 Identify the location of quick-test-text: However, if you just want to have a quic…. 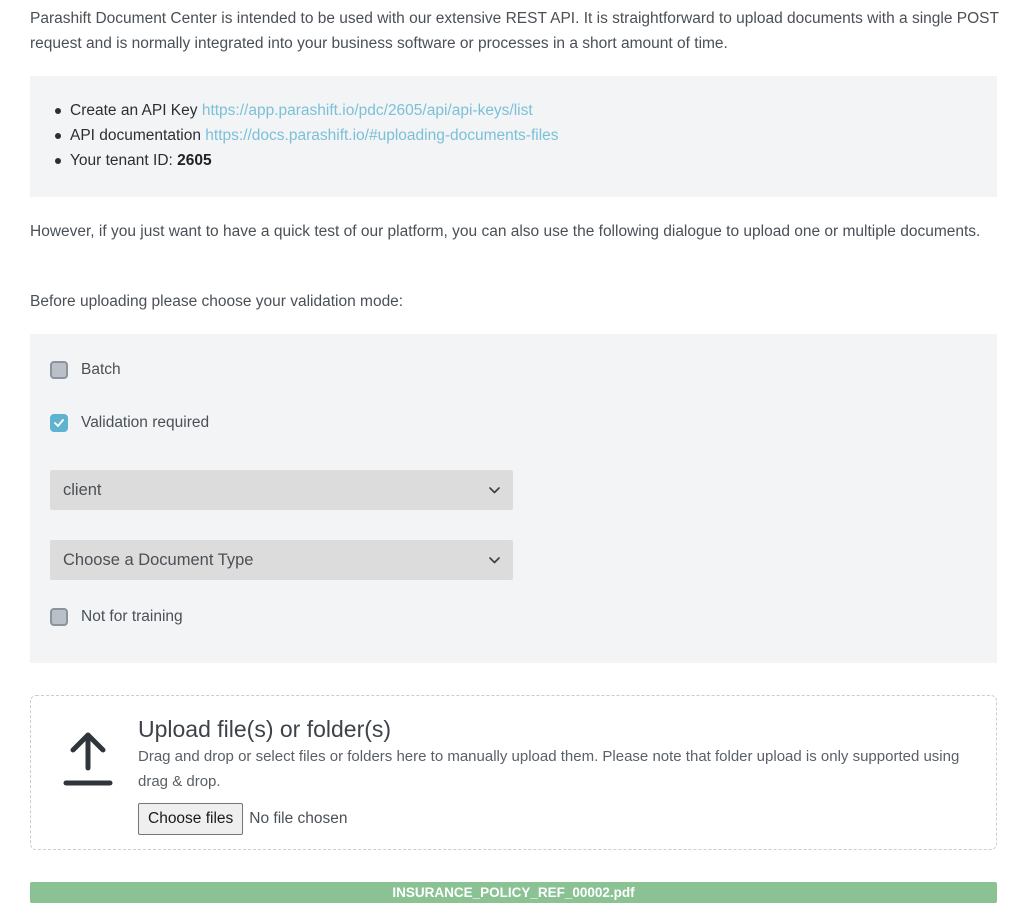
(505, 231).